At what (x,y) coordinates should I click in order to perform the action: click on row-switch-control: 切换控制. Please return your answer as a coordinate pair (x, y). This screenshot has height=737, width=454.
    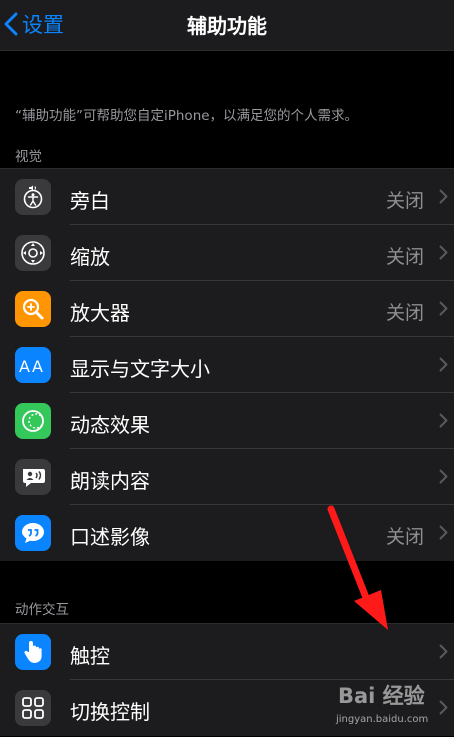
    Looking at the image, I should click on (227, 708).